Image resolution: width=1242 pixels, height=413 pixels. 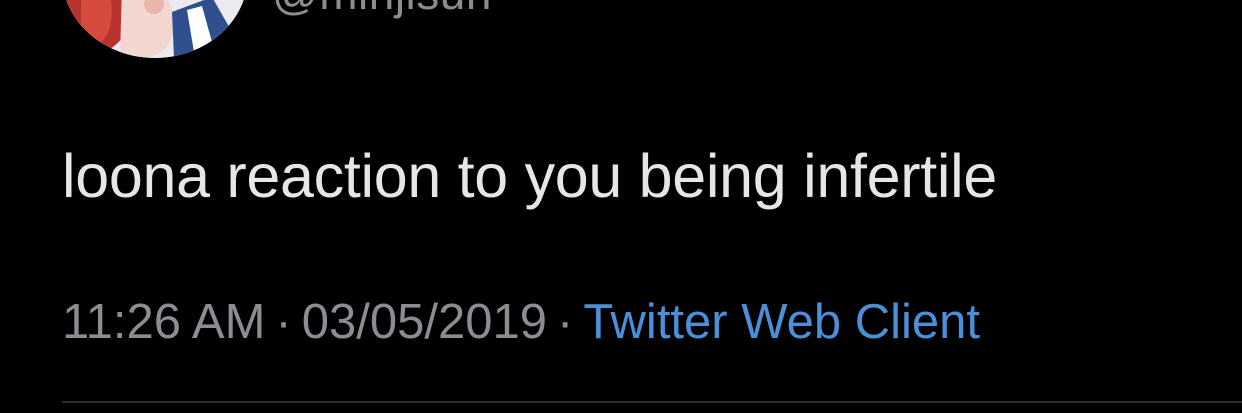 What do you see at coordinates (424, 322) in the screenshot?
I see `tweet-date: 03/05/2019` at bounding box center [424, 322].